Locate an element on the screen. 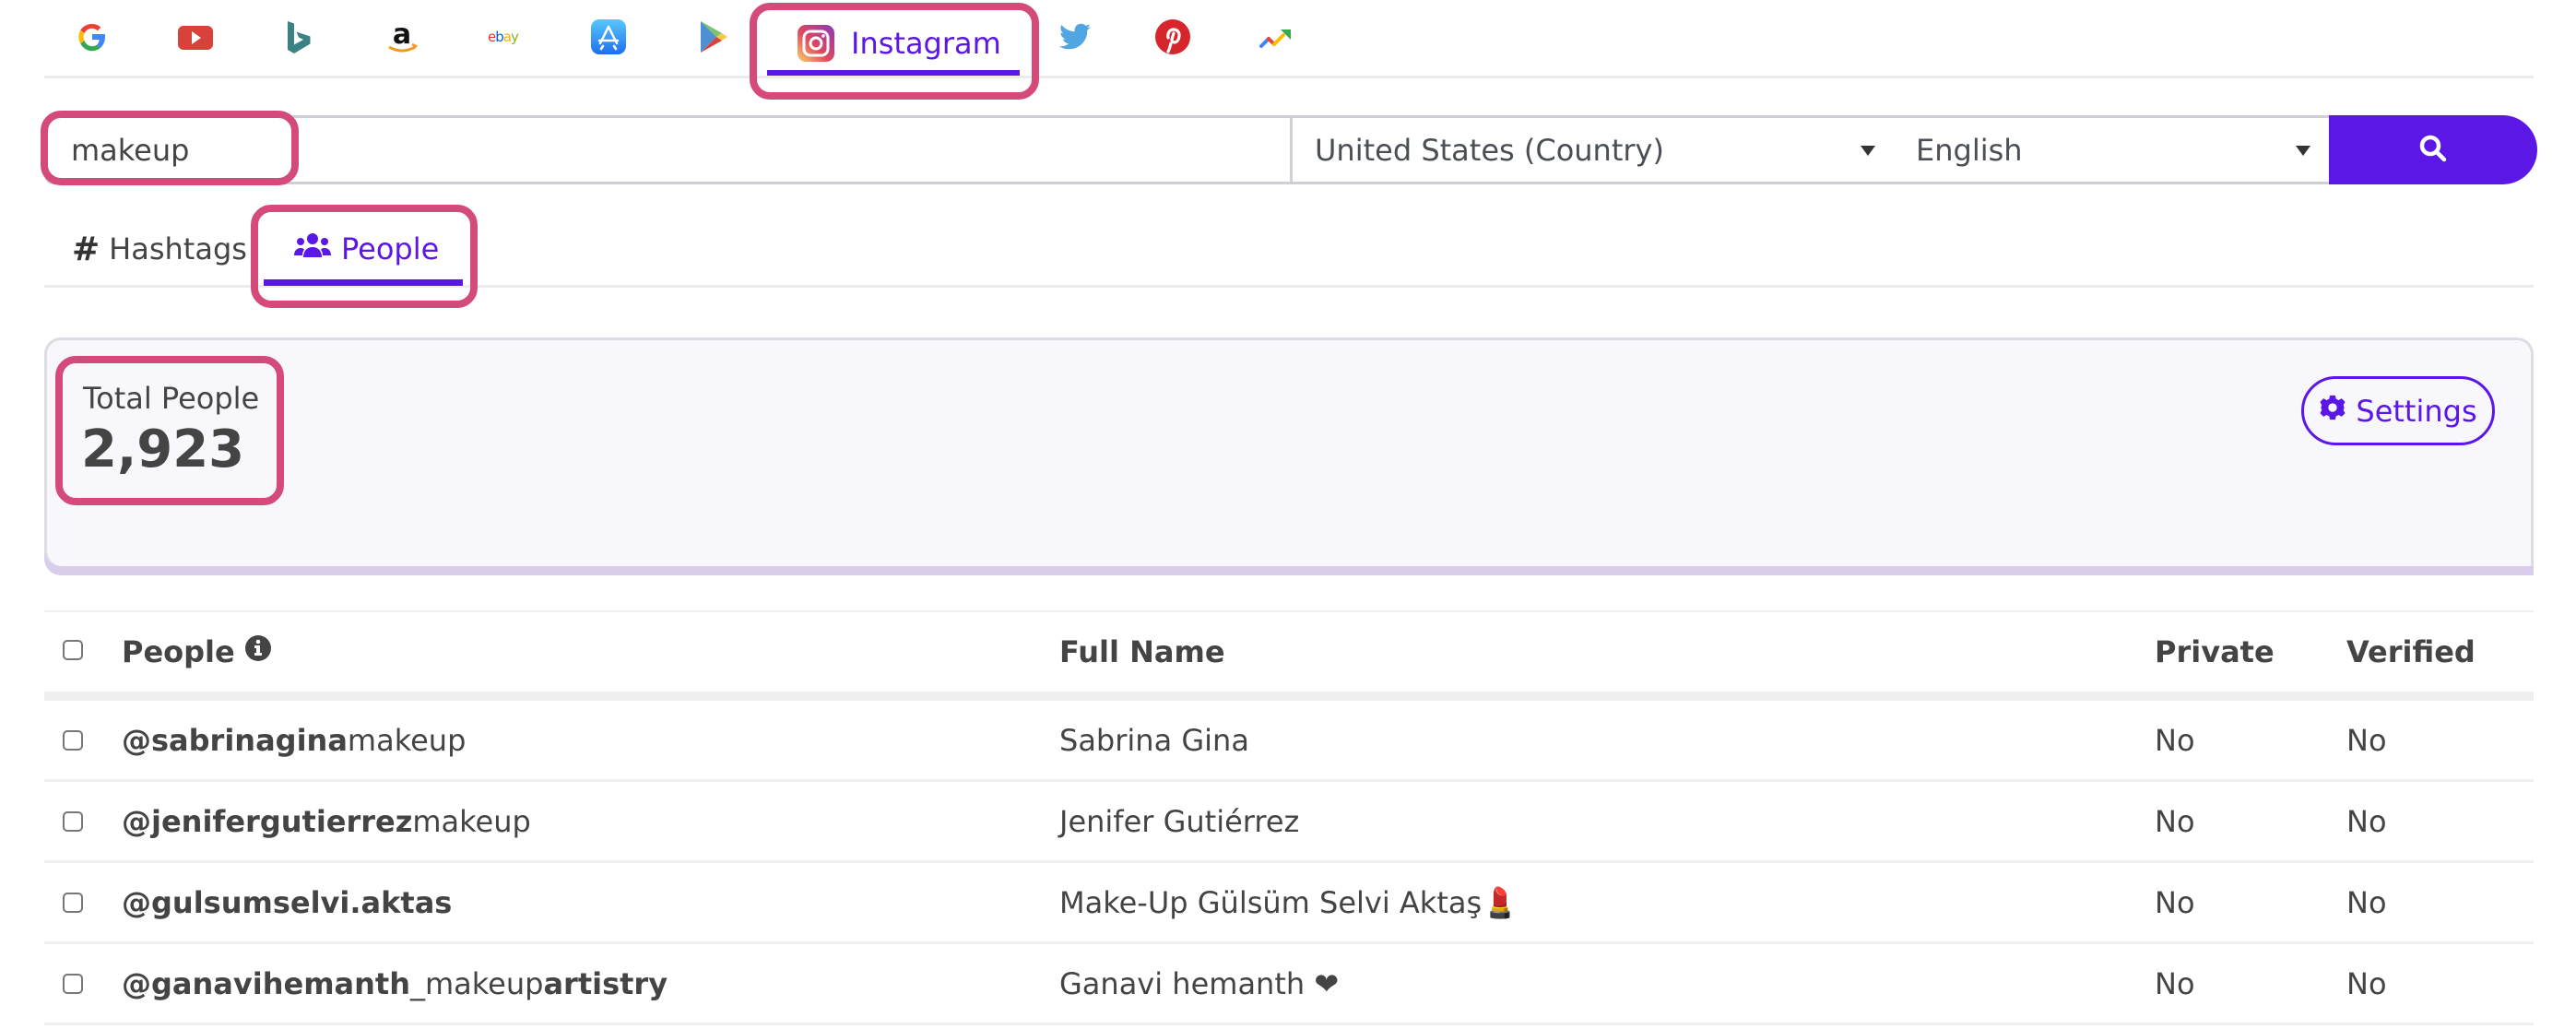 This screenshot has width=2576, height=1029. people-icon is located at coordinates (312, 248).